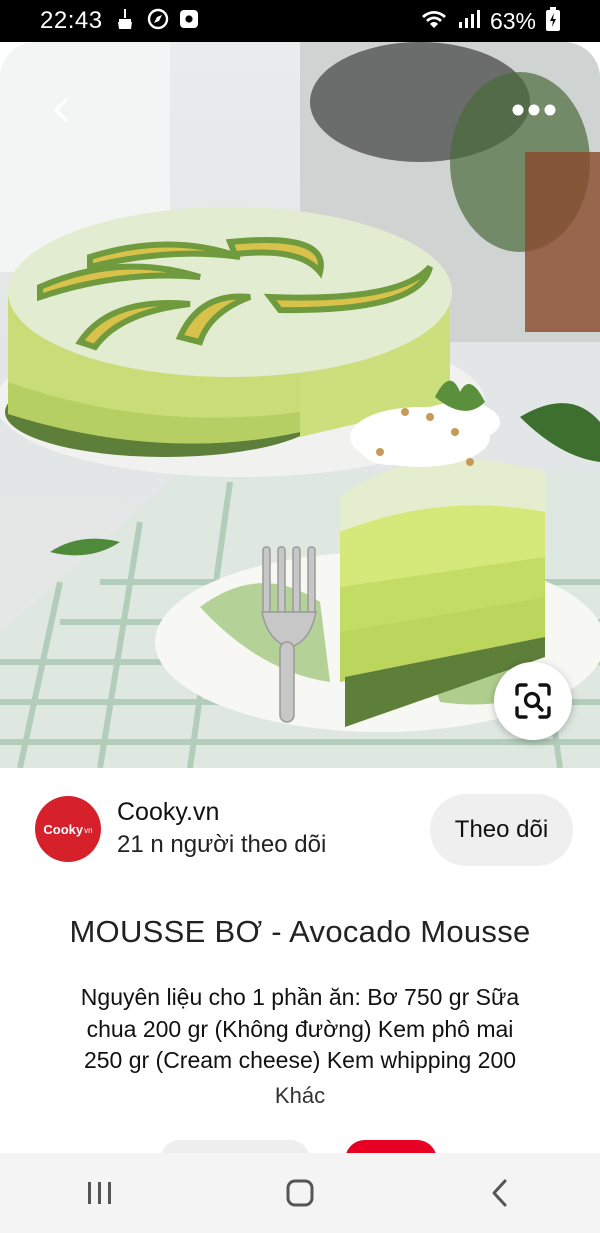  I want to click on publisher-followers: 21 n người theo dõi, so click(222, 844).